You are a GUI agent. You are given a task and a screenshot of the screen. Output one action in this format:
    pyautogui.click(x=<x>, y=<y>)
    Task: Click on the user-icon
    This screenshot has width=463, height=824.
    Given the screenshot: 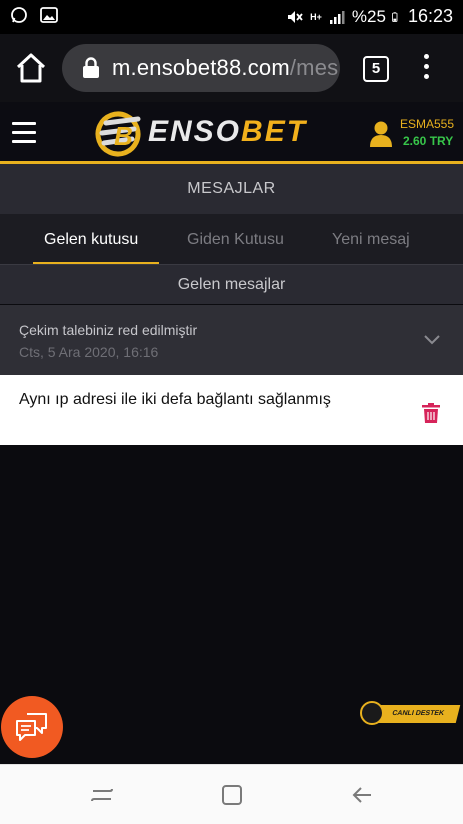 What is the action you would take?
    pyautogui.click(x=381, y=134)
    